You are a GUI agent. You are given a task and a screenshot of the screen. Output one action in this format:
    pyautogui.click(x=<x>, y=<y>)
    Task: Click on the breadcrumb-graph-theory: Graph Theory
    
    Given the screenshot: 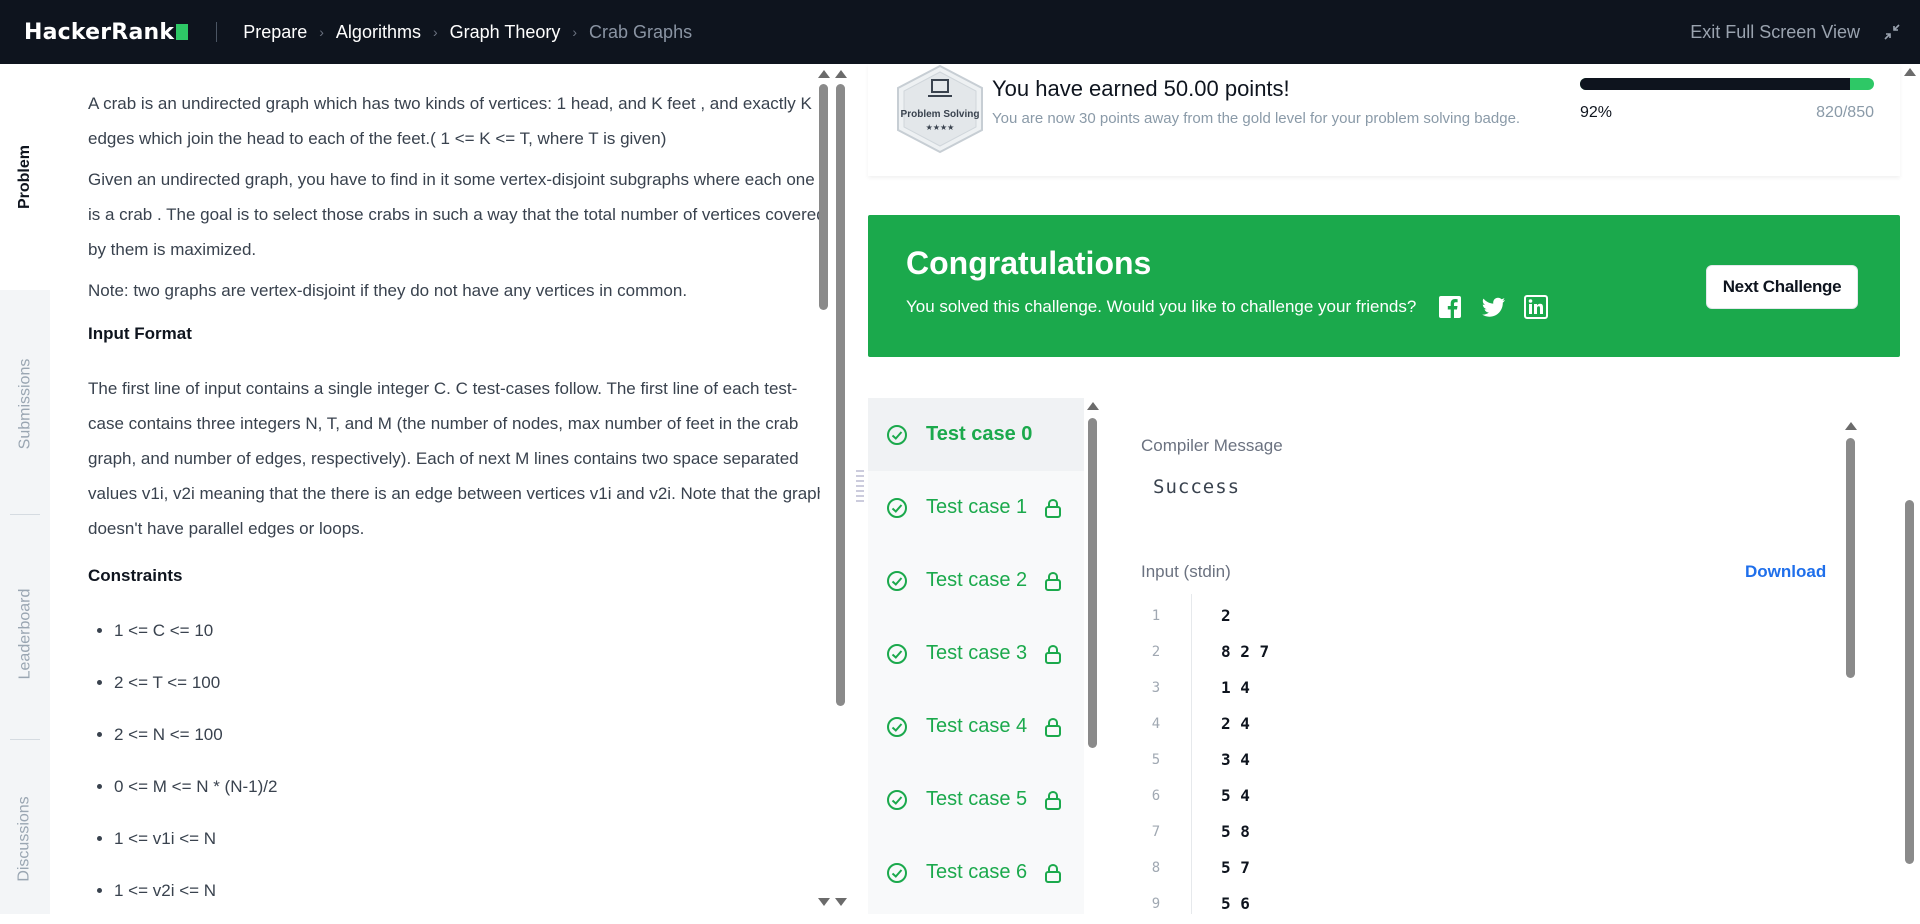 What is the action you would take?
    pyautogui.click(x=505, y=32)
    